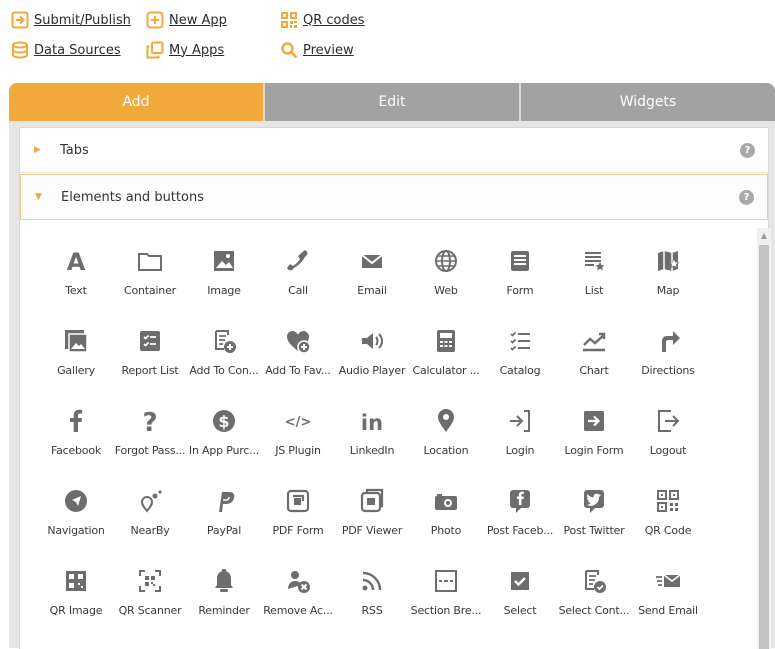 This screenshot has height=649, width=775. What do you see at coordinates (150, 530) in the screenshot?
I see `element-tile-label: NearBy` at bounding box center [150, 530].